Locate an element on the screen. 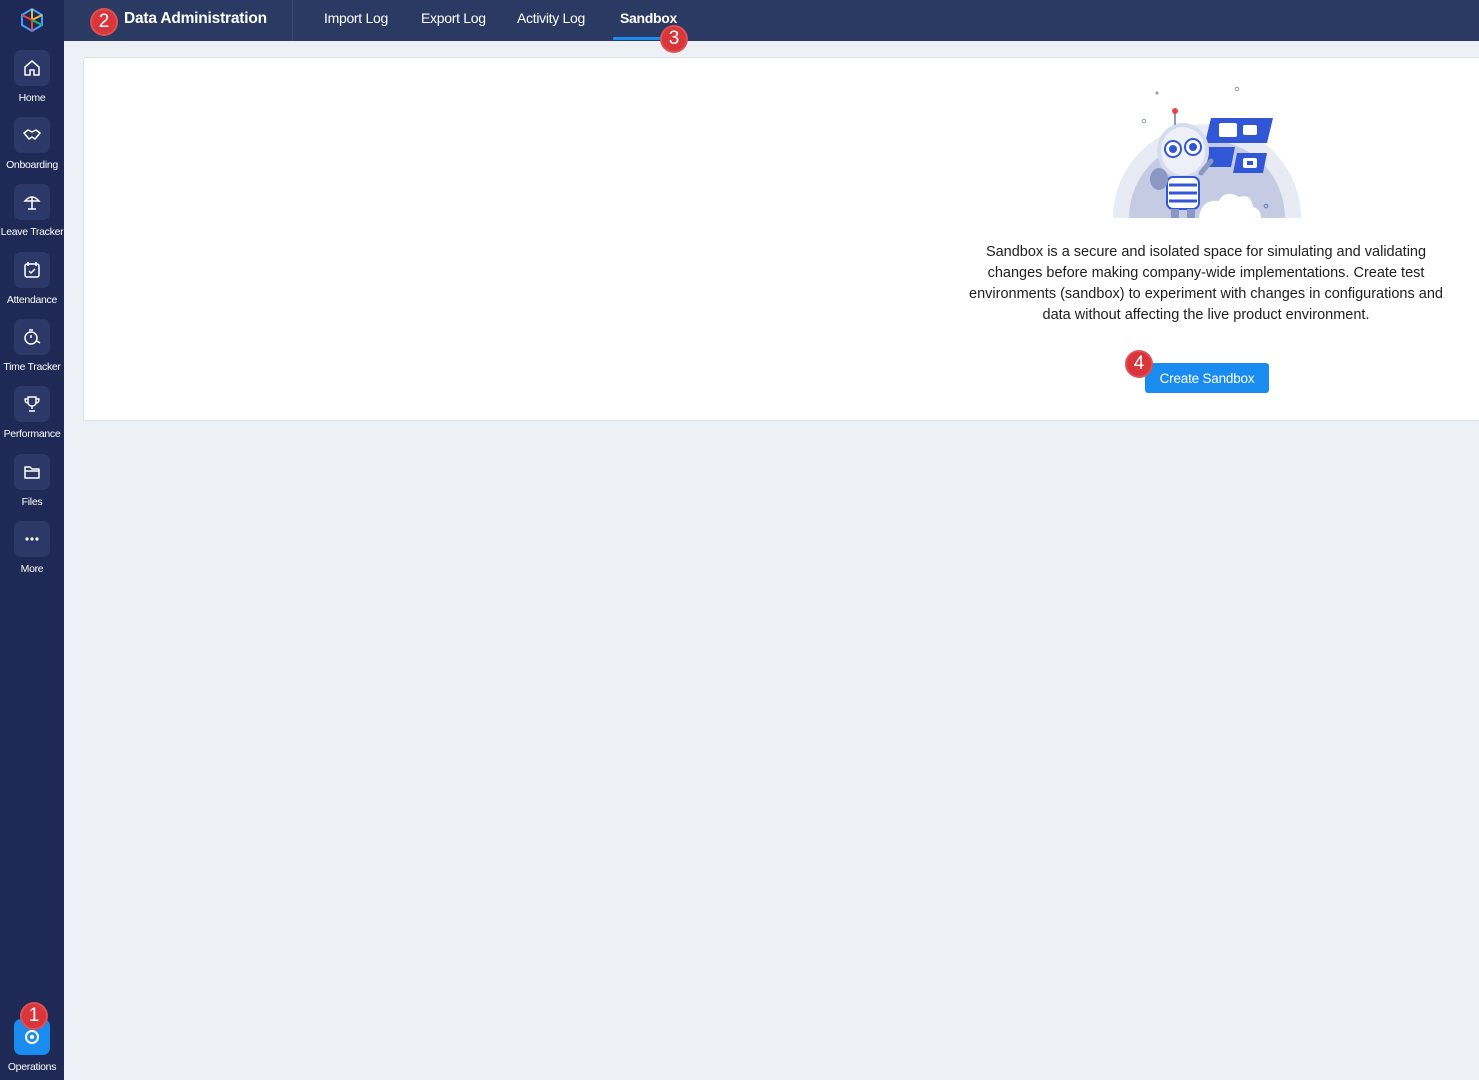 This screenshot has width=1479, height=1080. folder-icon is located at coordinates (32, 472).